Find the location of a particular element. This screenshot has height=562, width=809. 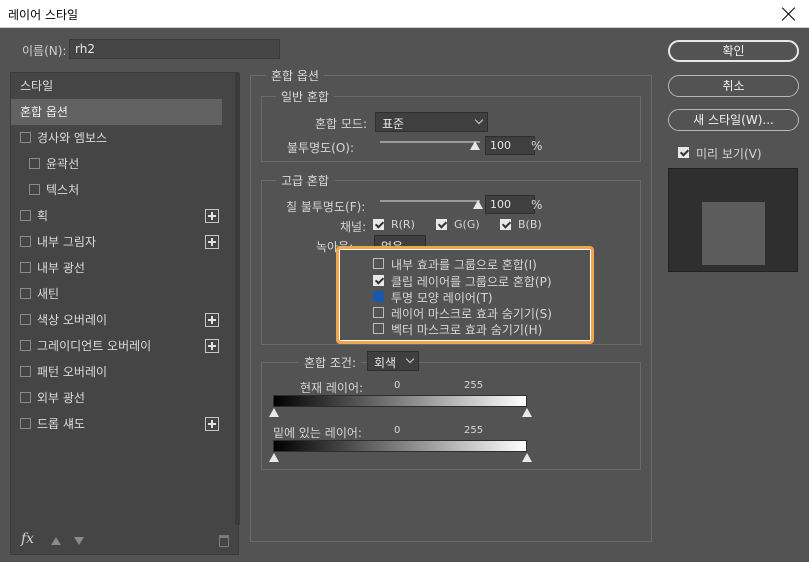

opacity-input: 100 is located at coordinates (510, 145).